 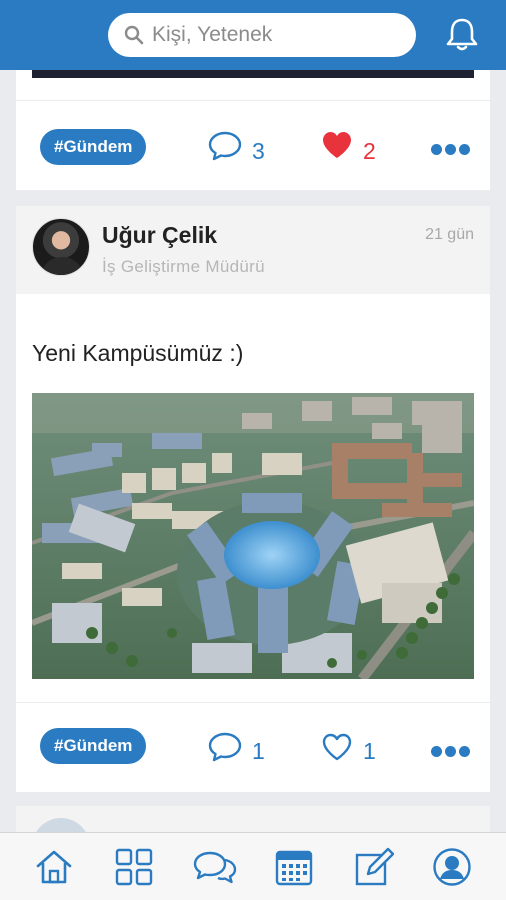 I want to click on compose-icon, so click(x=374, y=867).